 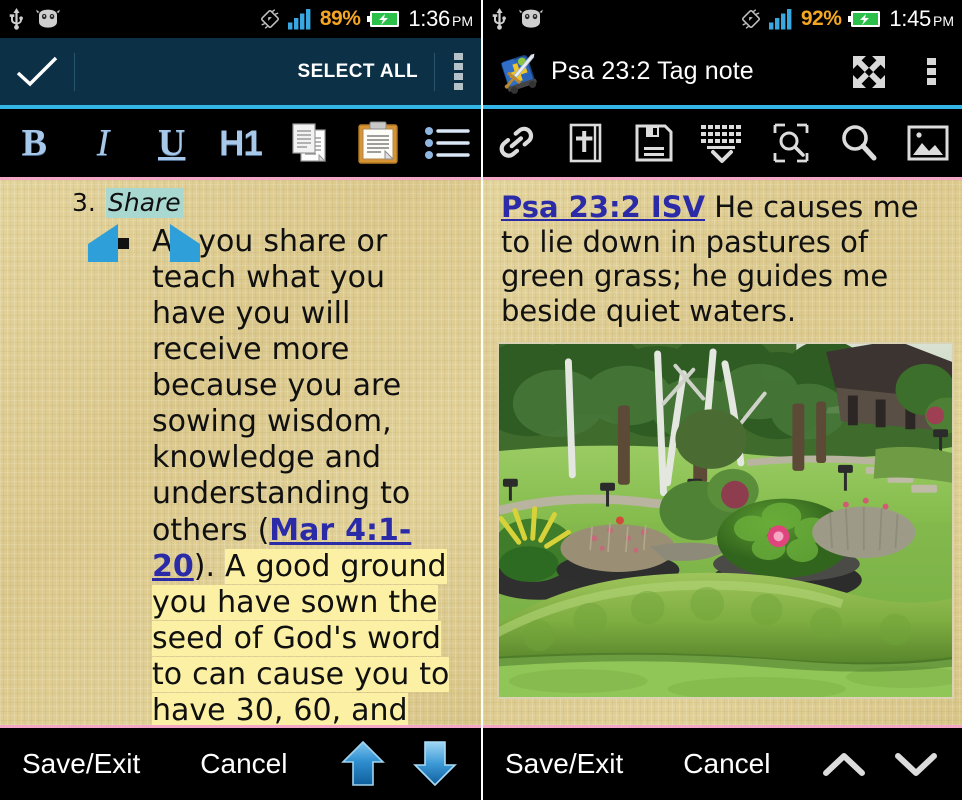 I want to click on select-all-button: SELECT ALL, so click(x=358, y=72).